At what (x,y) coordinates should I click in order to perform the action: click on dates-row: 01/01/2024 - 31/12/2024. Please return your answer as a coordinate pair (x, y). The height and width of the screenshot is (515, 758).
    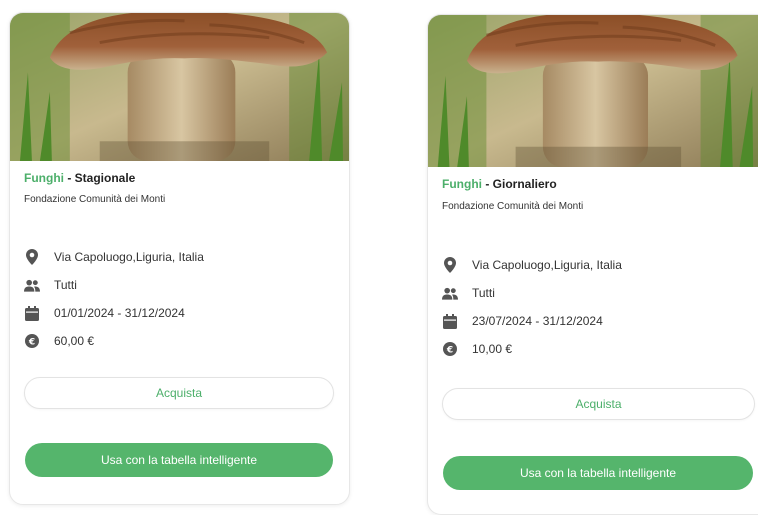
    Looking at the image, I should click on (181, 313).